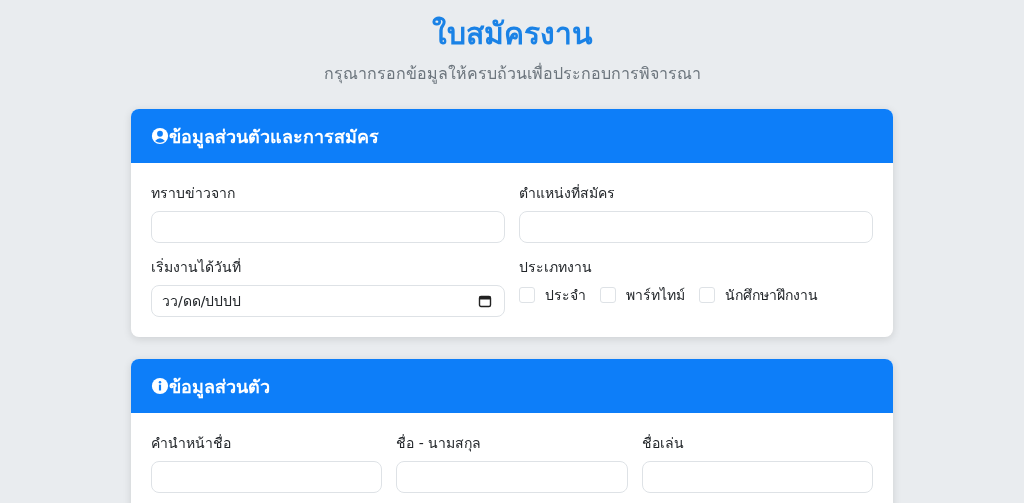 The image size is (1024, 503). What do you see at coordinates (771, 295) in the screenshot?
I see `checkbox-label: นักศึกษาฝึกงาน` at bounding box center [771, 295].